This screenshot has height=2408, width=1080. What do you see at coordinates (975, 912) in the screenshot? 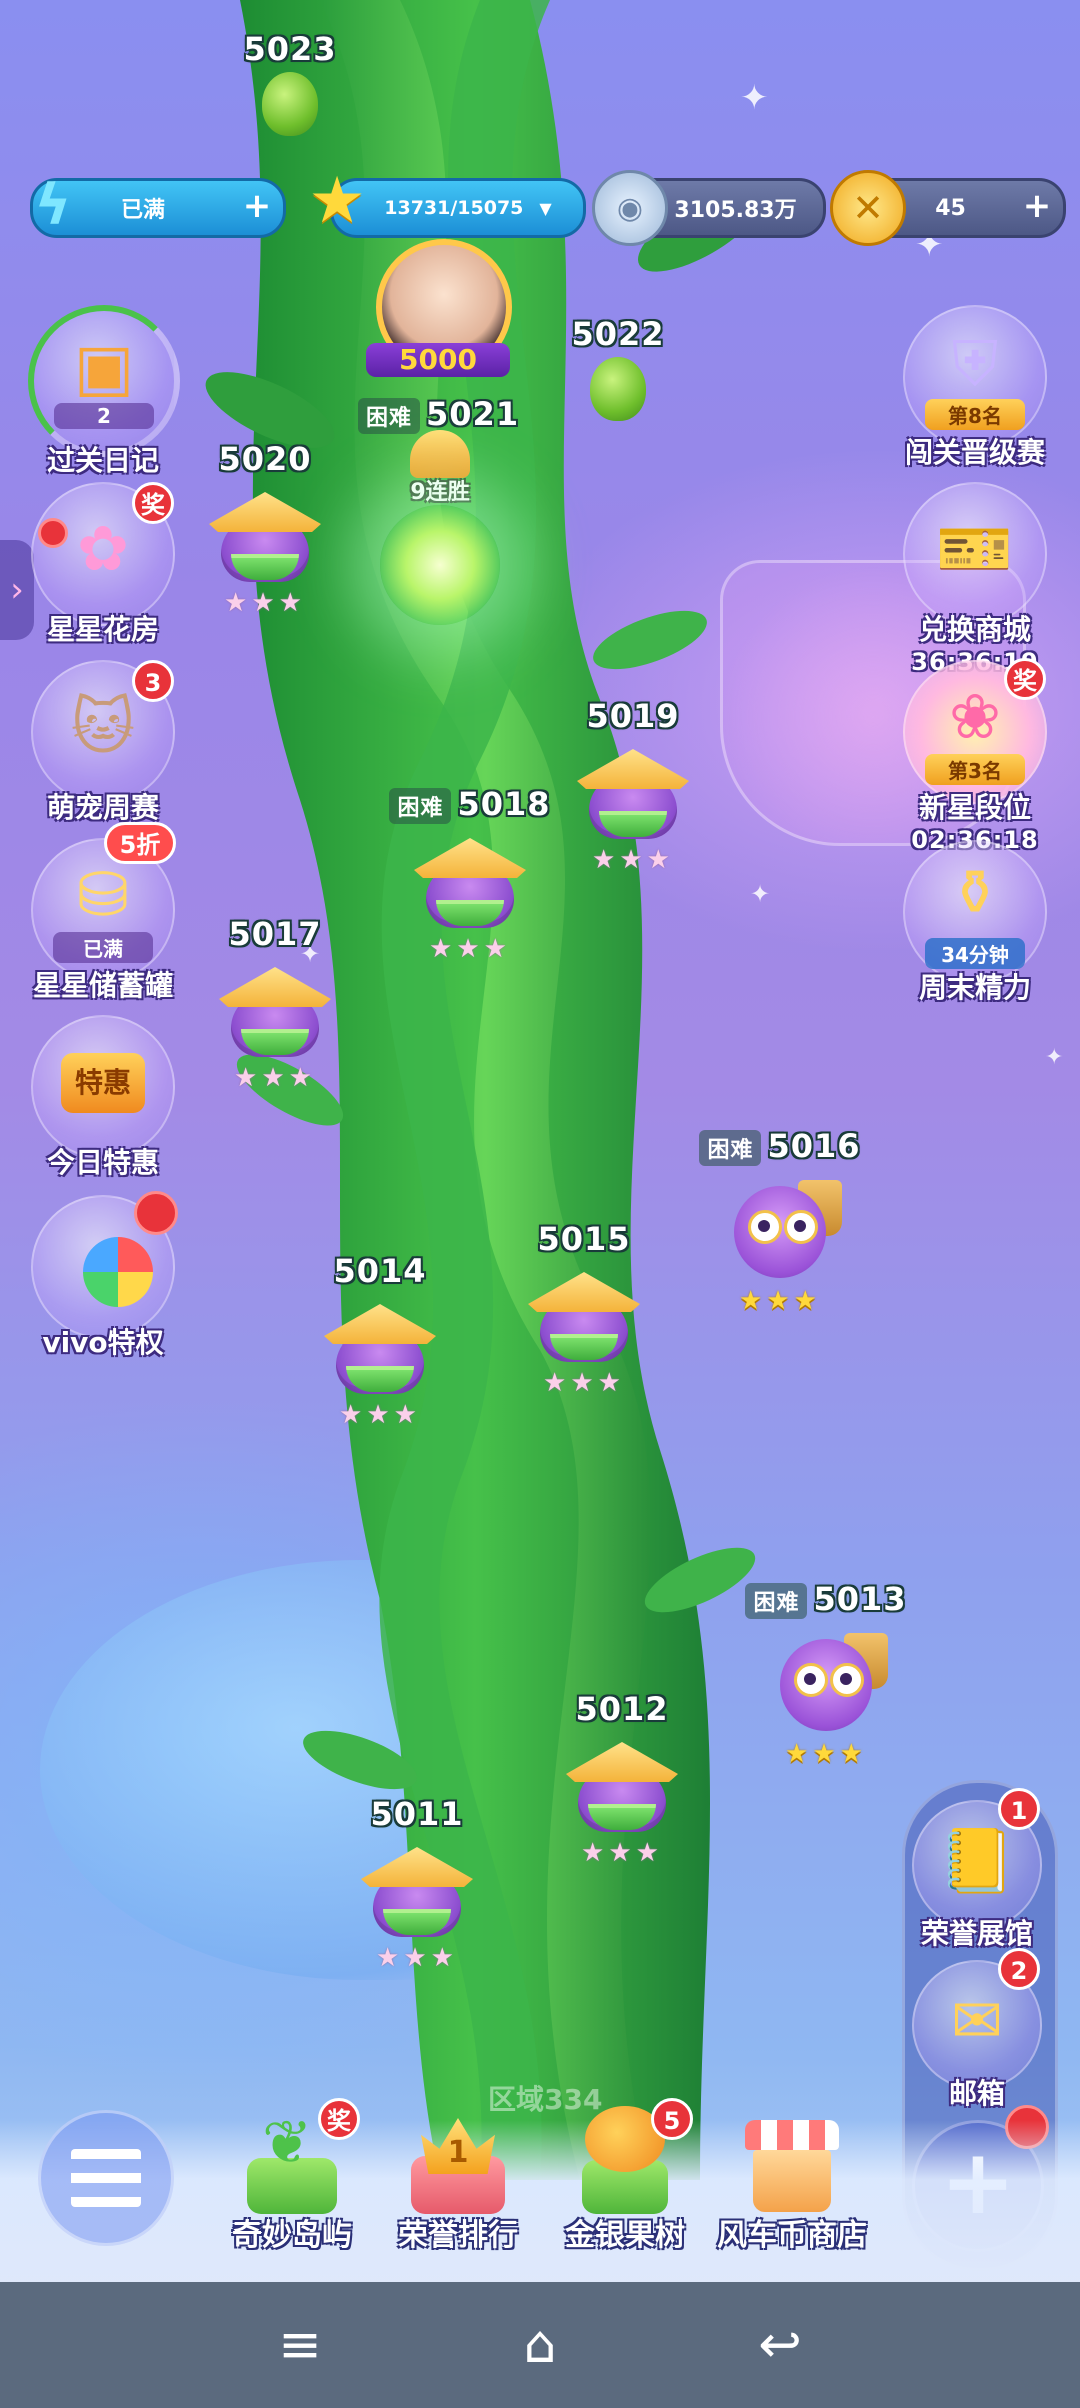
I see `potion-bottle-icon: ⚱ 34分钟` at bounding box center [975, 912].